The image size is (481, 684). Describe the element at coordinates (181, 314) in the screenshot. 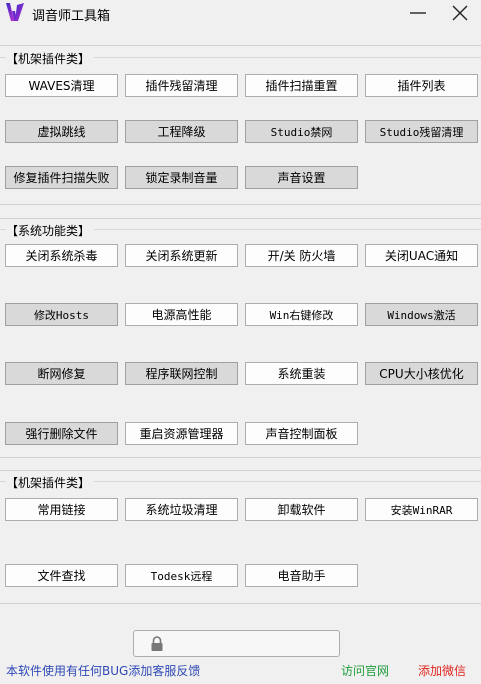

I see `power-high-performance-button: 电源高性能` at that location.